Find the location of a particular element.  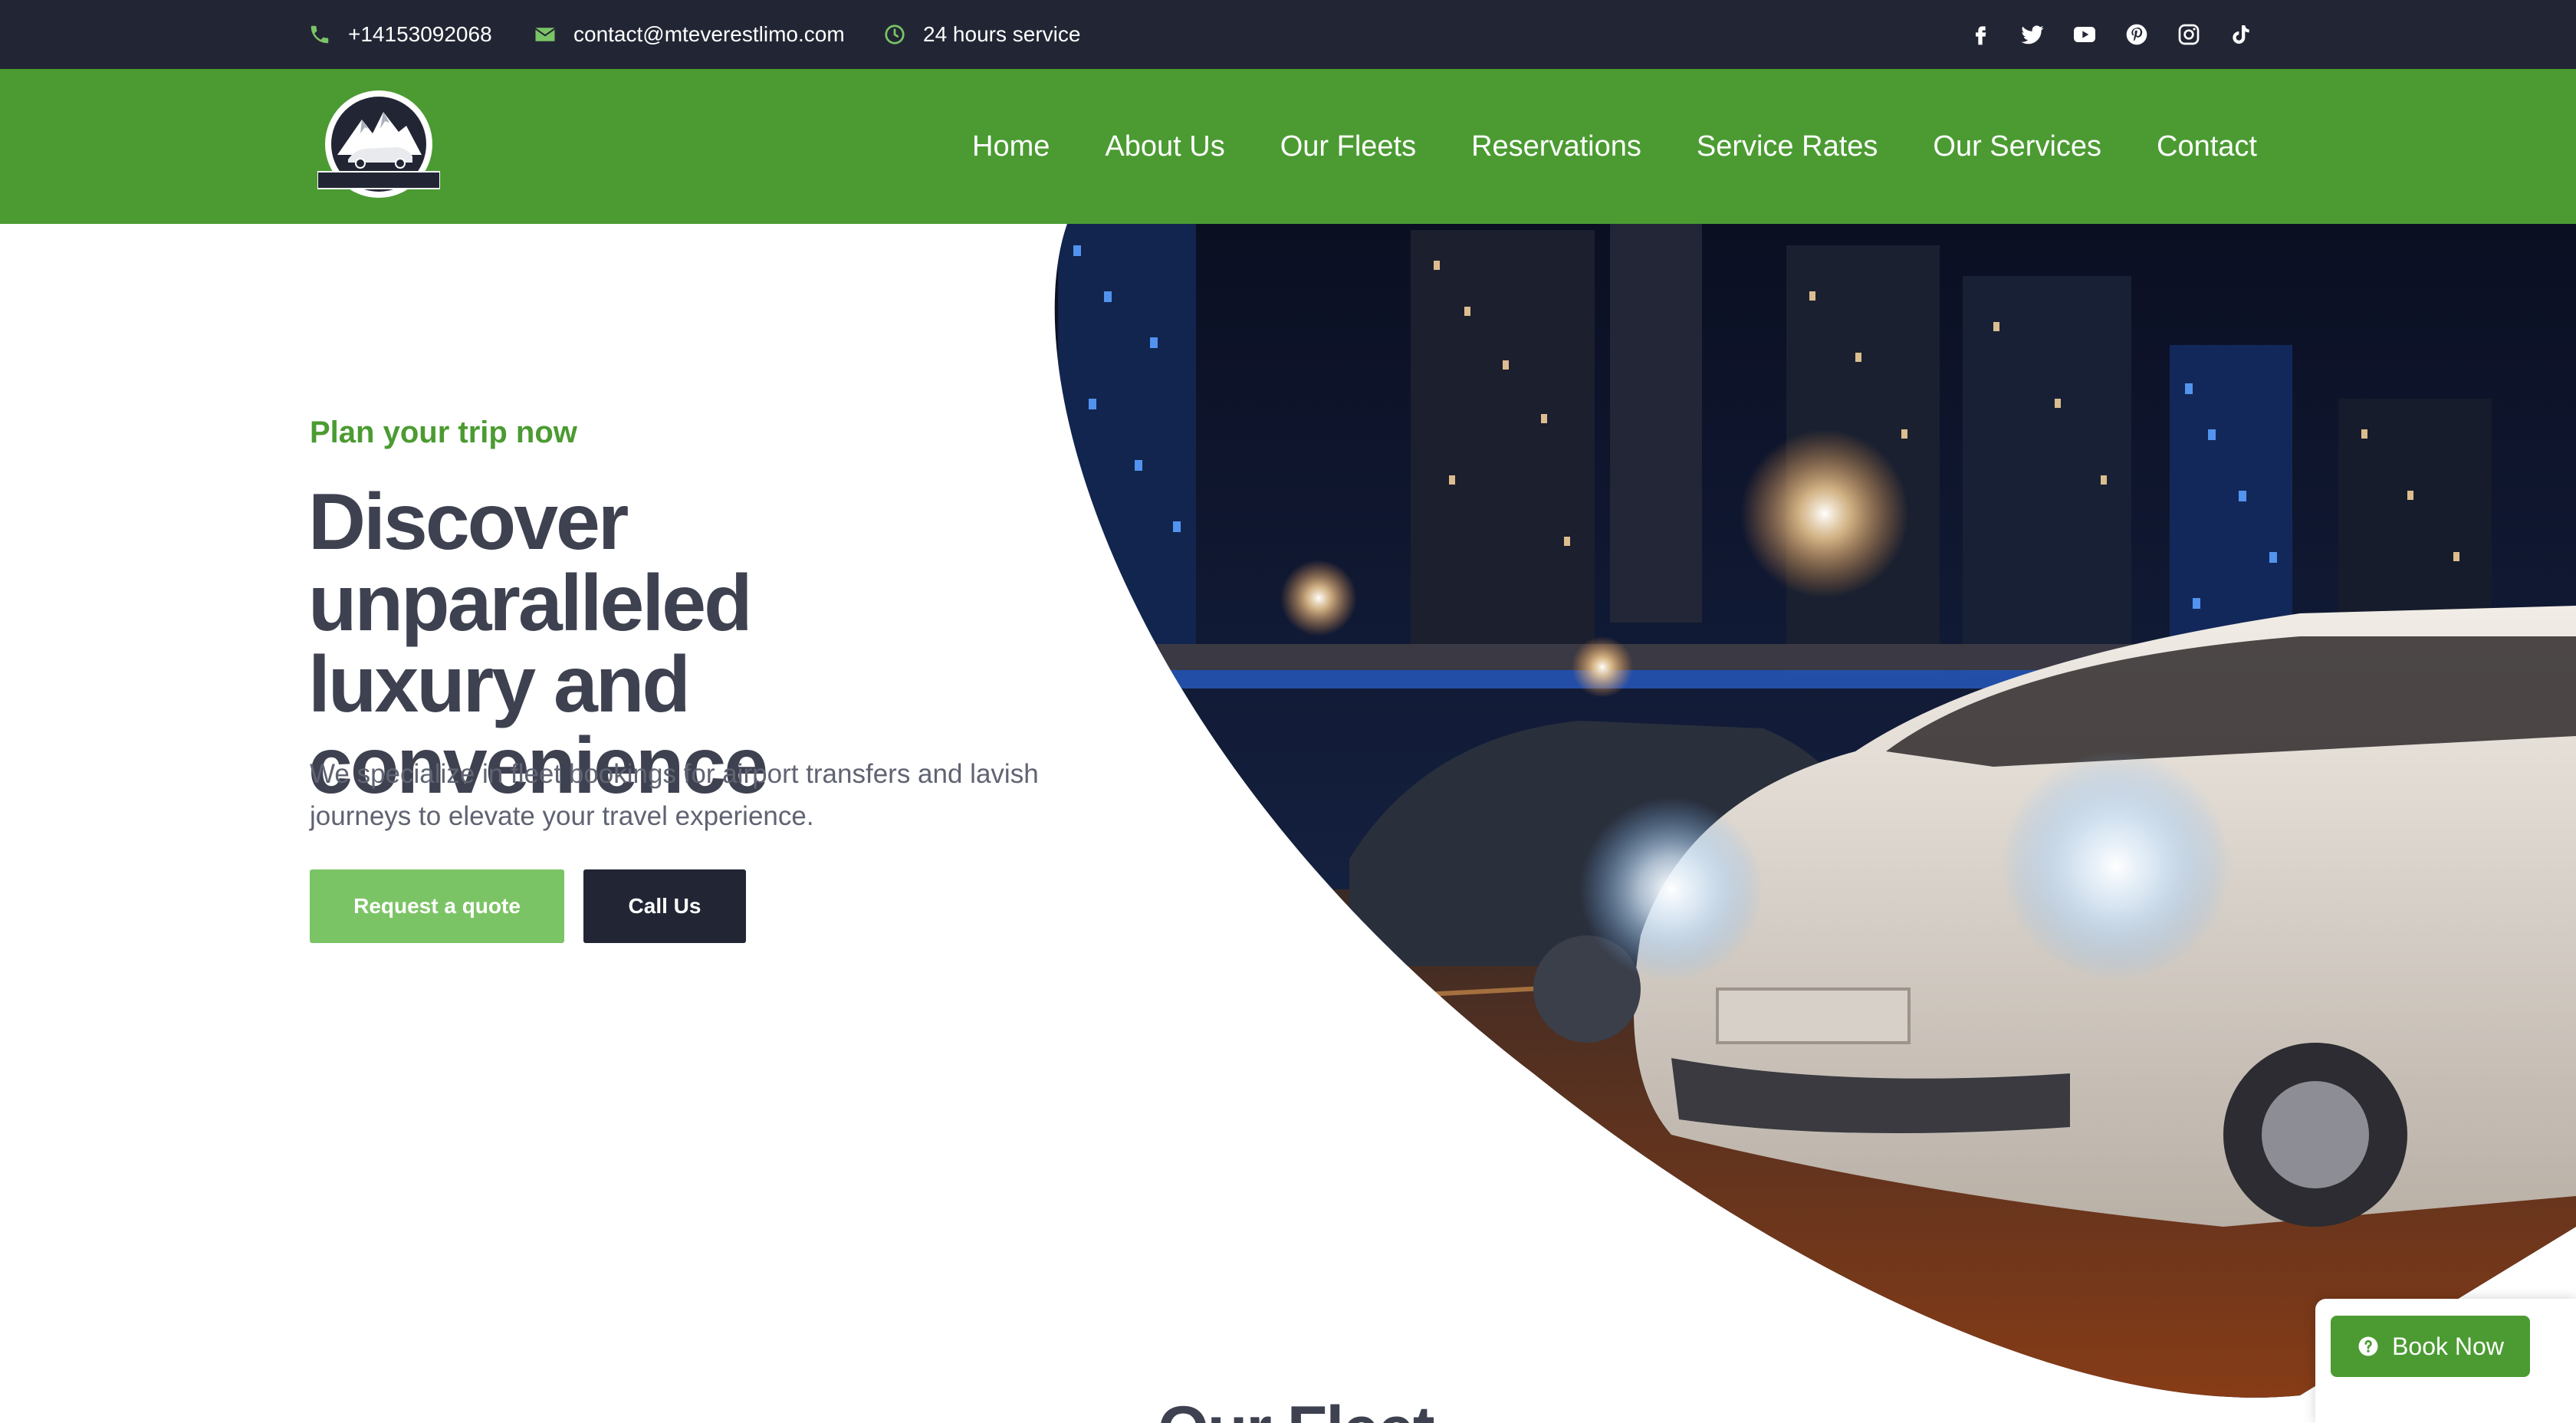

headline-line: luxury and is located at coordinates (499, 684).